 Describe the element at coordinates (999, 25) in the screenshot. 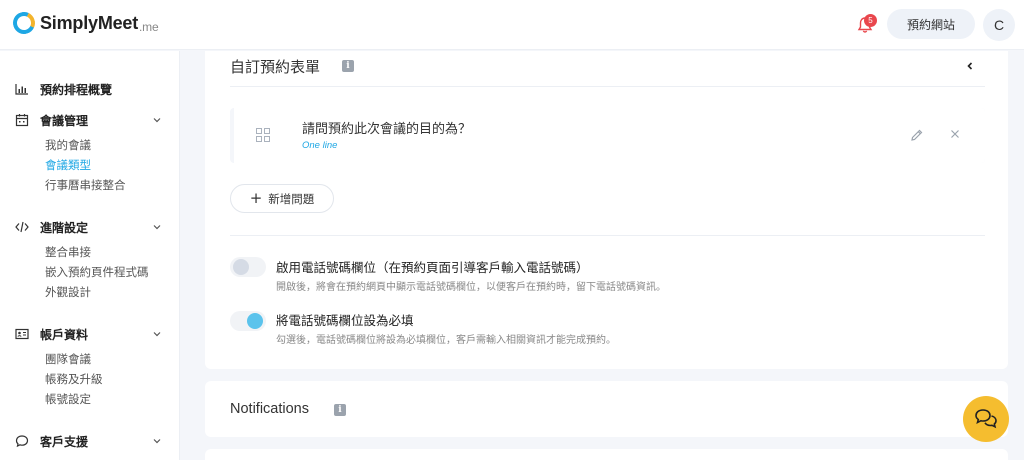

I see `avatar: C` at that location.